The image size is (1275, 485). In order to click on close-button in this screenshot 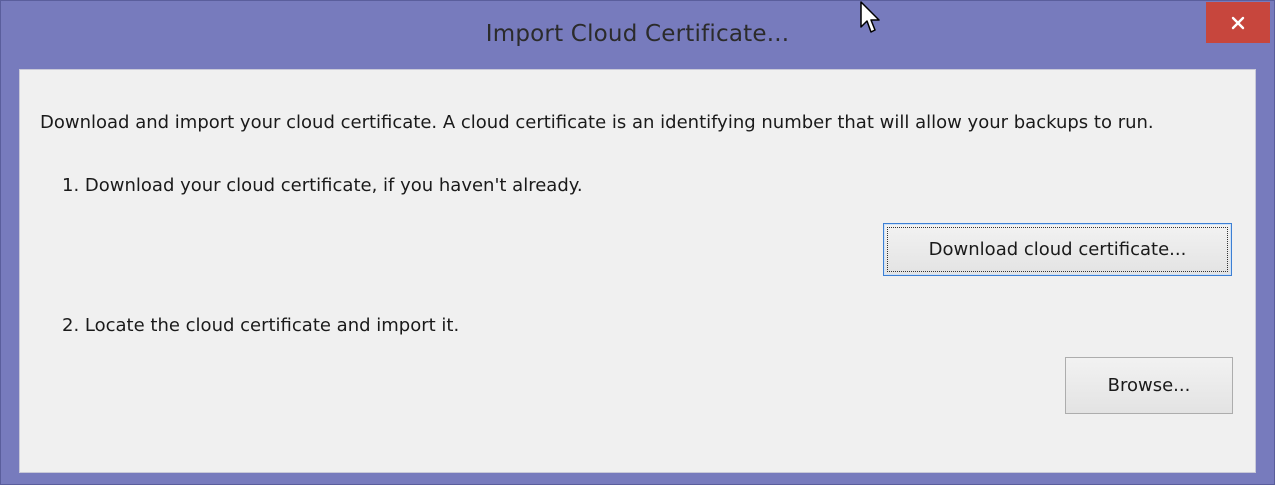, I will do `click(1238, 22)`.